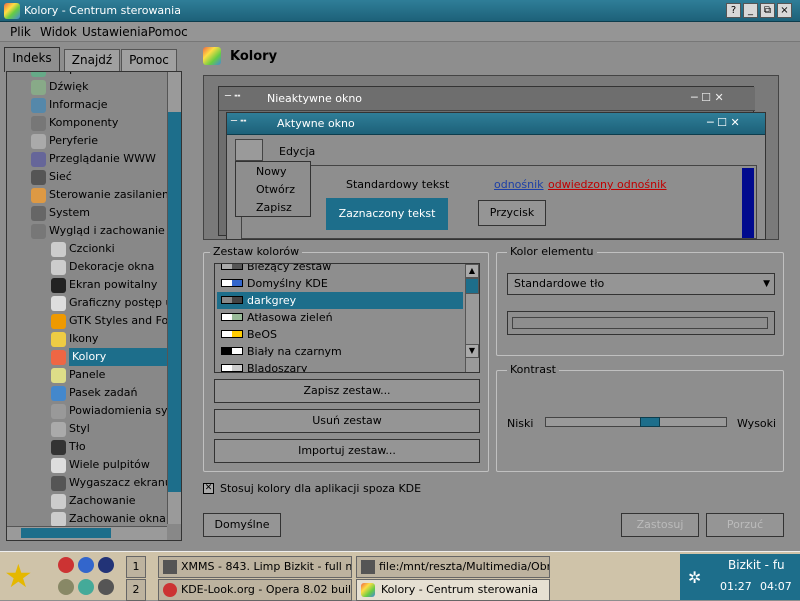  I want to click on menu-pomoc: Pomoc, so click(168, 32).